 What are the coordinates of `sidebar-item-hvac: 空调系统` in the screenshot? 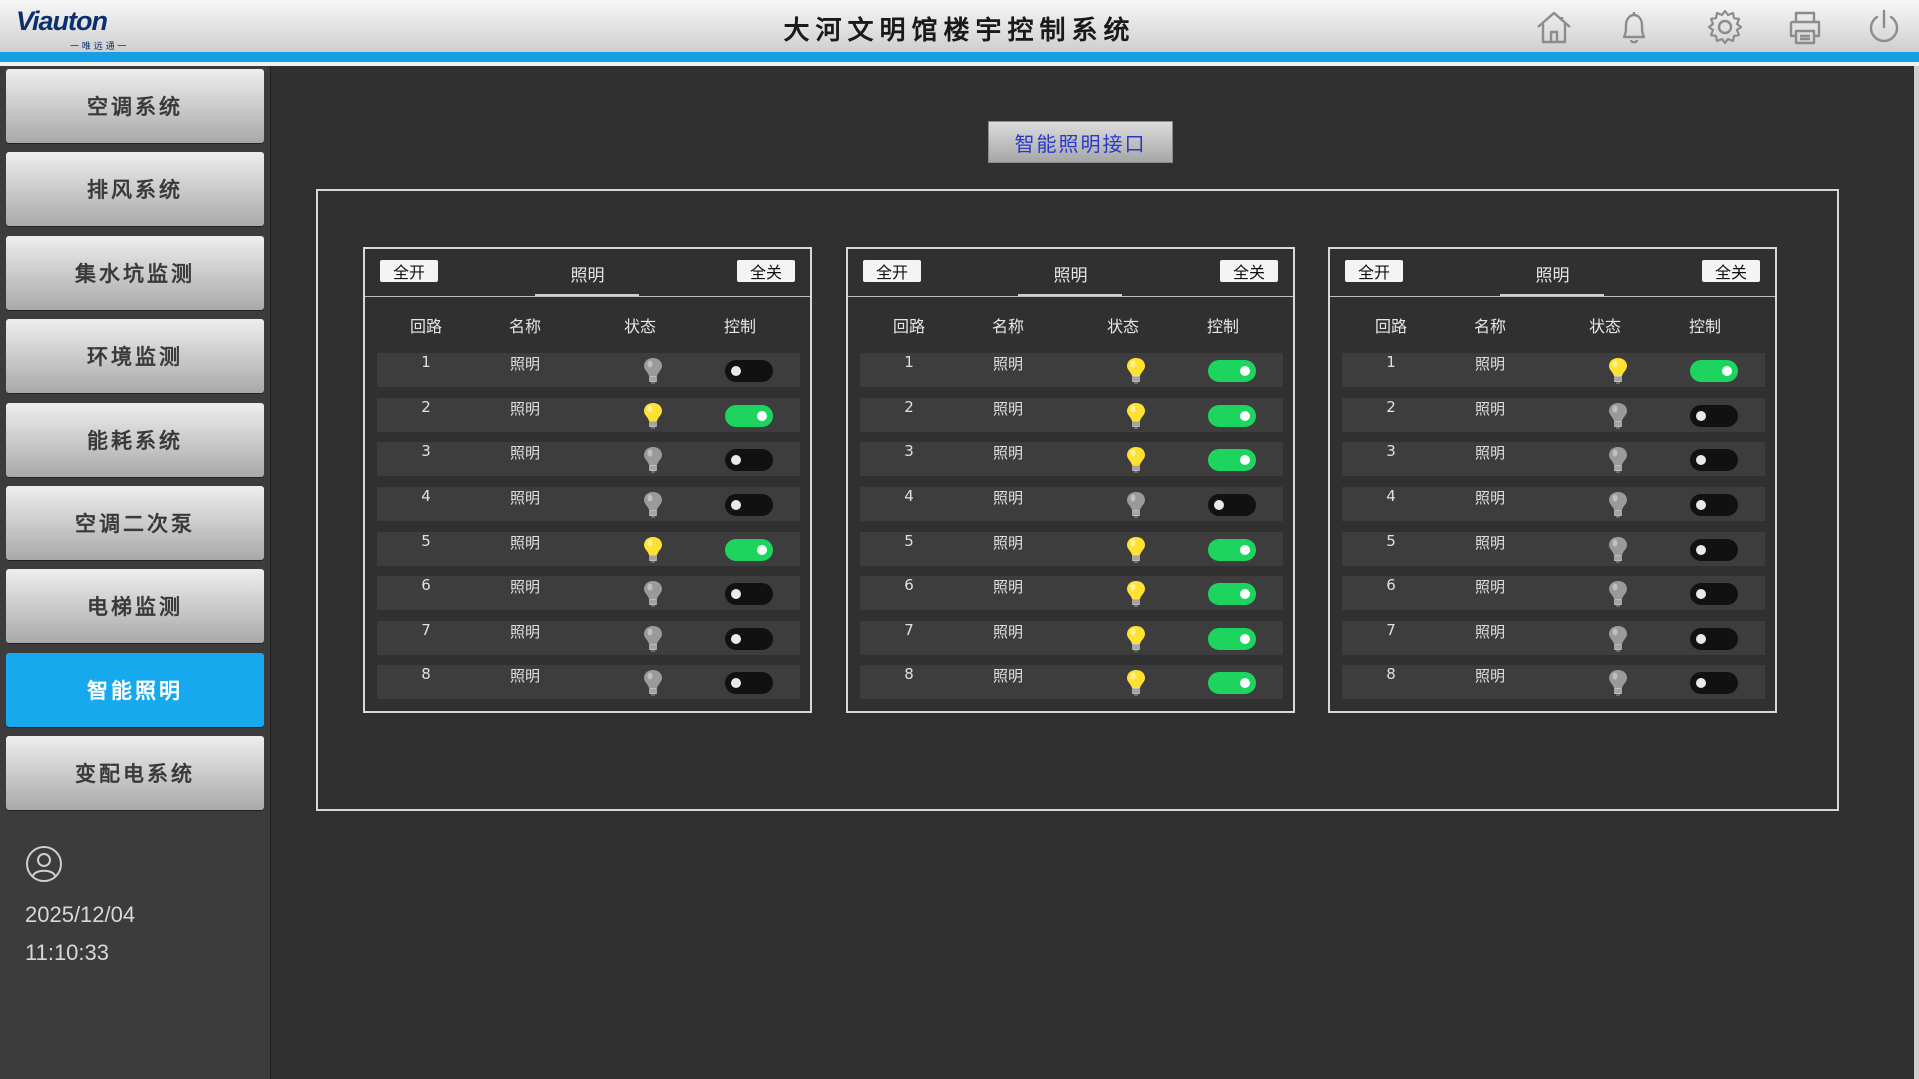 It's located at (135, 106).